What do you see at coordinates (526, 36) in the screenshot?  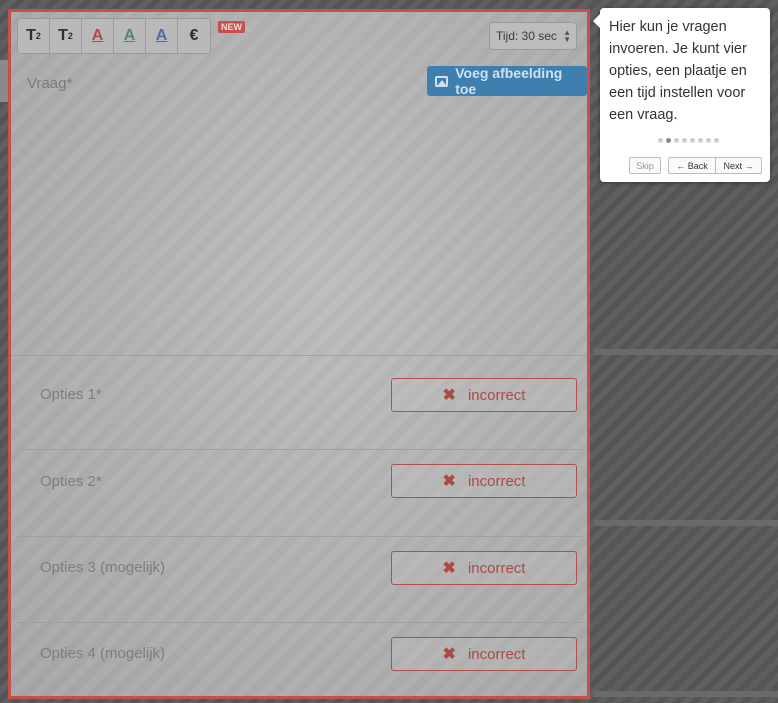 I see `time-select-value: Tijd: 30 sec` at bounding box center [526, 36].